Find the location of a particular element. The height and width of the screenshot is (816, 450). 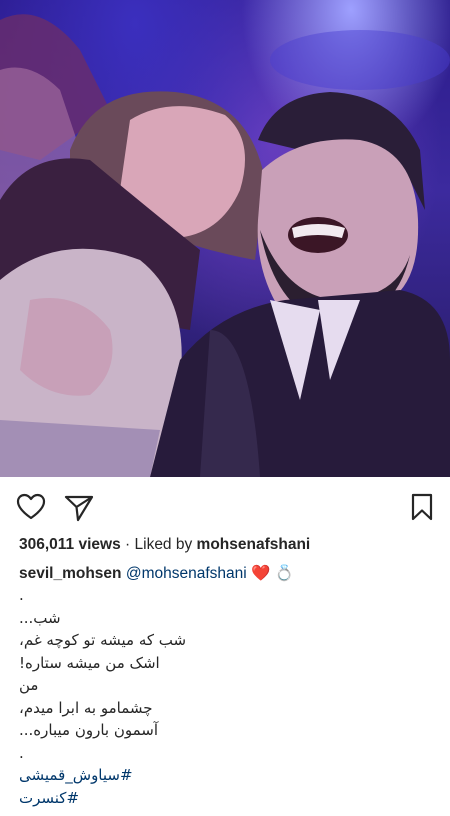

views-and-likes: 306,011 views · Liked by mohsenafshani is located at coordinates (234, 545).